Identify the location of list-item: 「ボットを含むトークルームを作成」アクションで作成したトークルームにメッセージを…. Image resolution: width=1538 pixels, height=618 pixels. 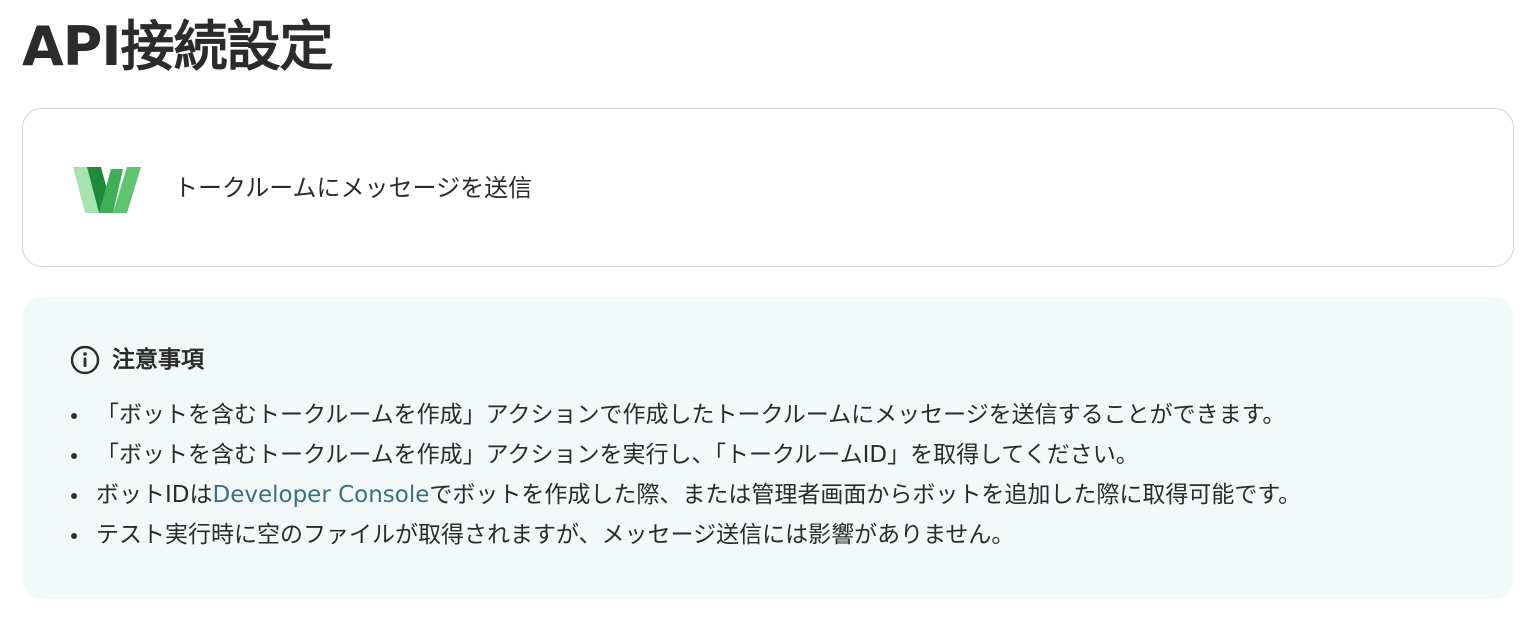
(685, 415).